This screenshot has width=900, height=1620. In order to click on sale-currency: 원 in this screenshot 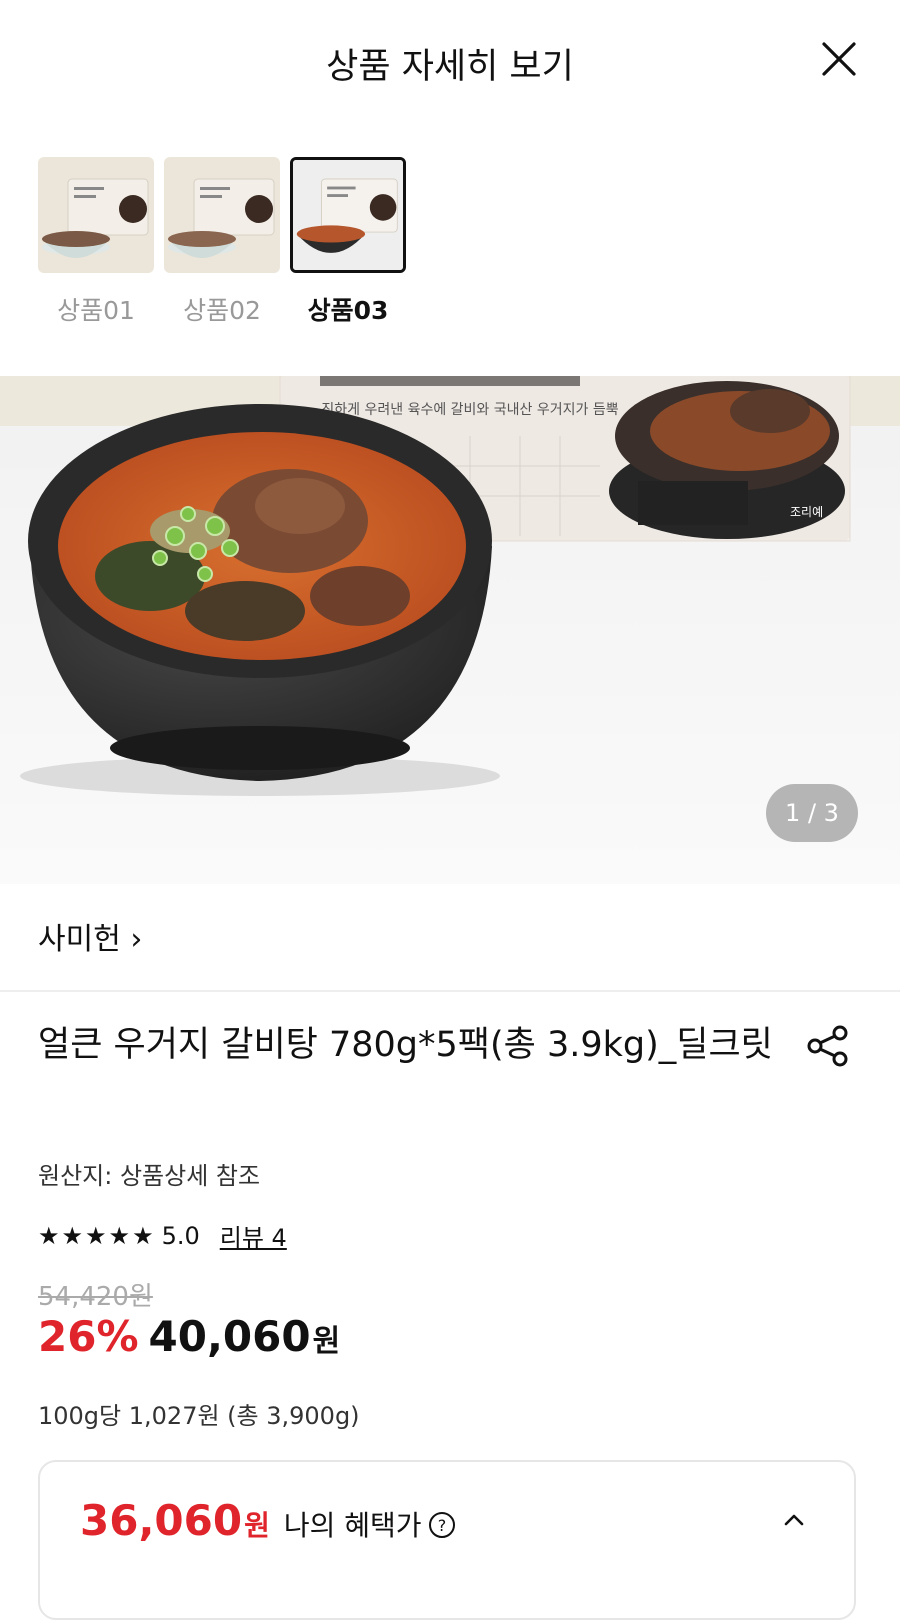, I will do `click(326, 1341)`.